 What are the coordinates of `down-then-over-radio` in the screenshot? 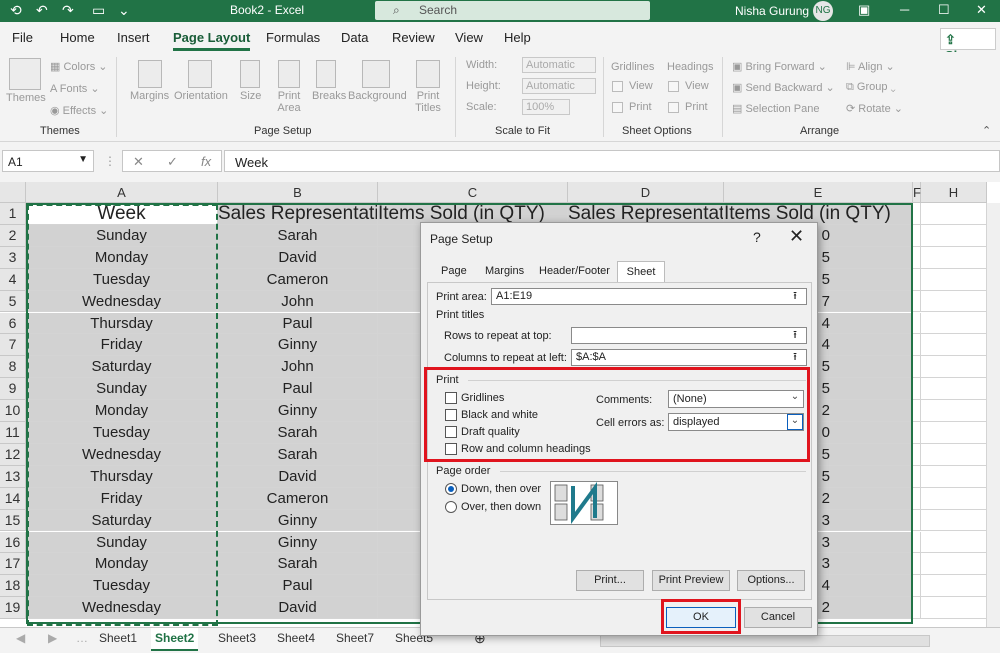 It's located at (451, 489).